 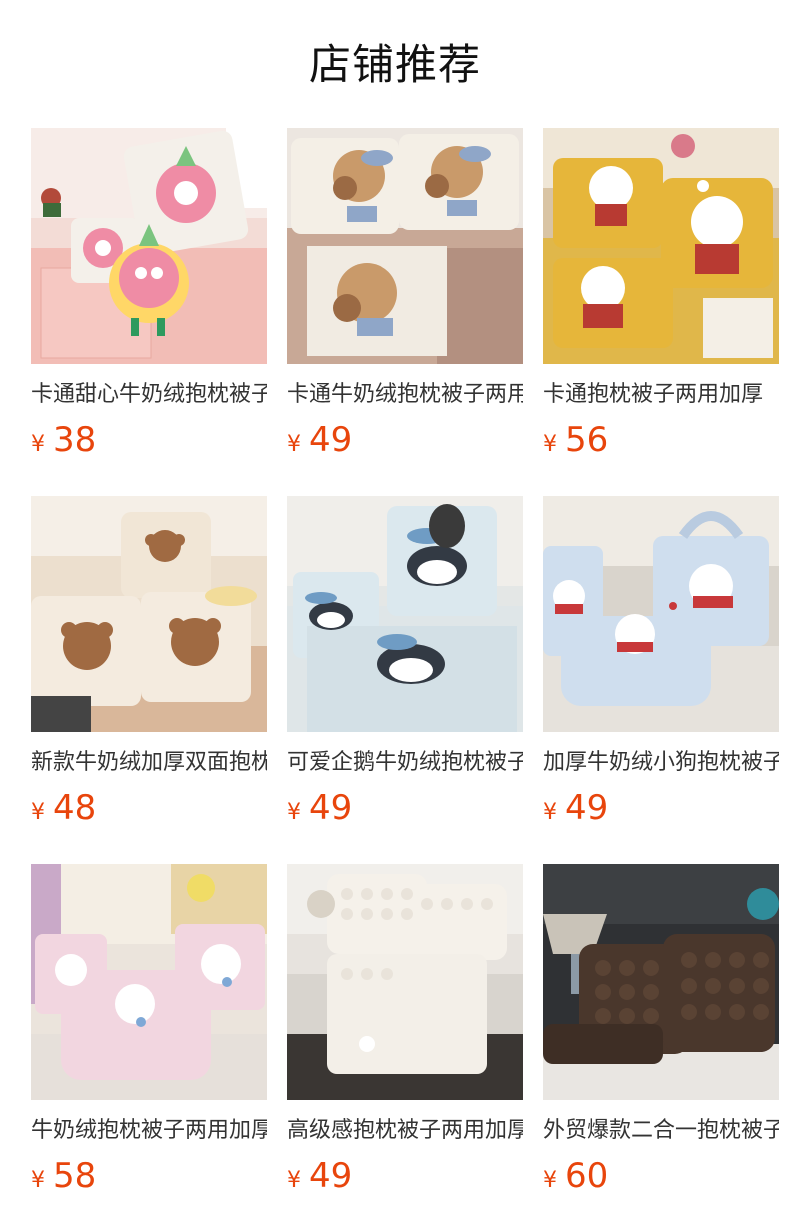 I want to click on product-card: 高级感抱枕被子两用加厚 ¥49, so click(x=405, y=1048).